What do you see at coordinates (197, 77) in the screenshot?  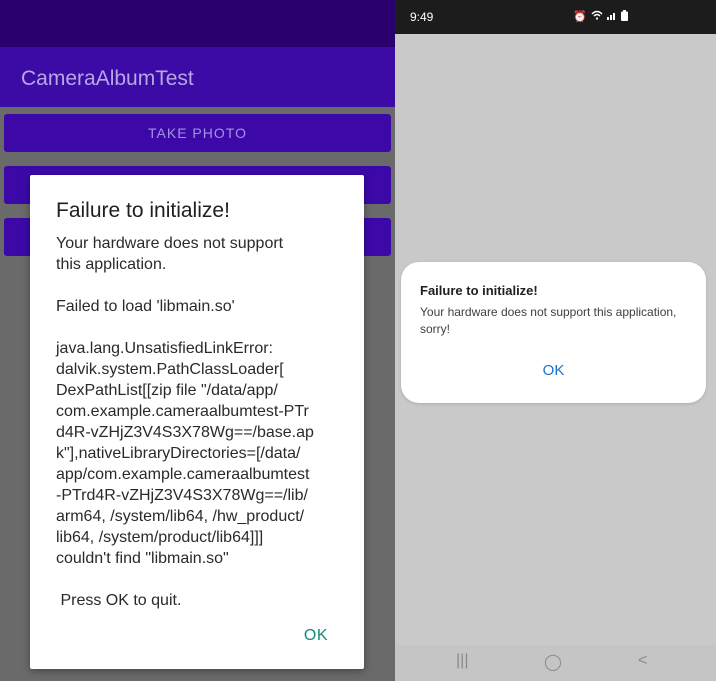 I see `app-bar: CameraAlbumTest` at bounding box center [197, 77].